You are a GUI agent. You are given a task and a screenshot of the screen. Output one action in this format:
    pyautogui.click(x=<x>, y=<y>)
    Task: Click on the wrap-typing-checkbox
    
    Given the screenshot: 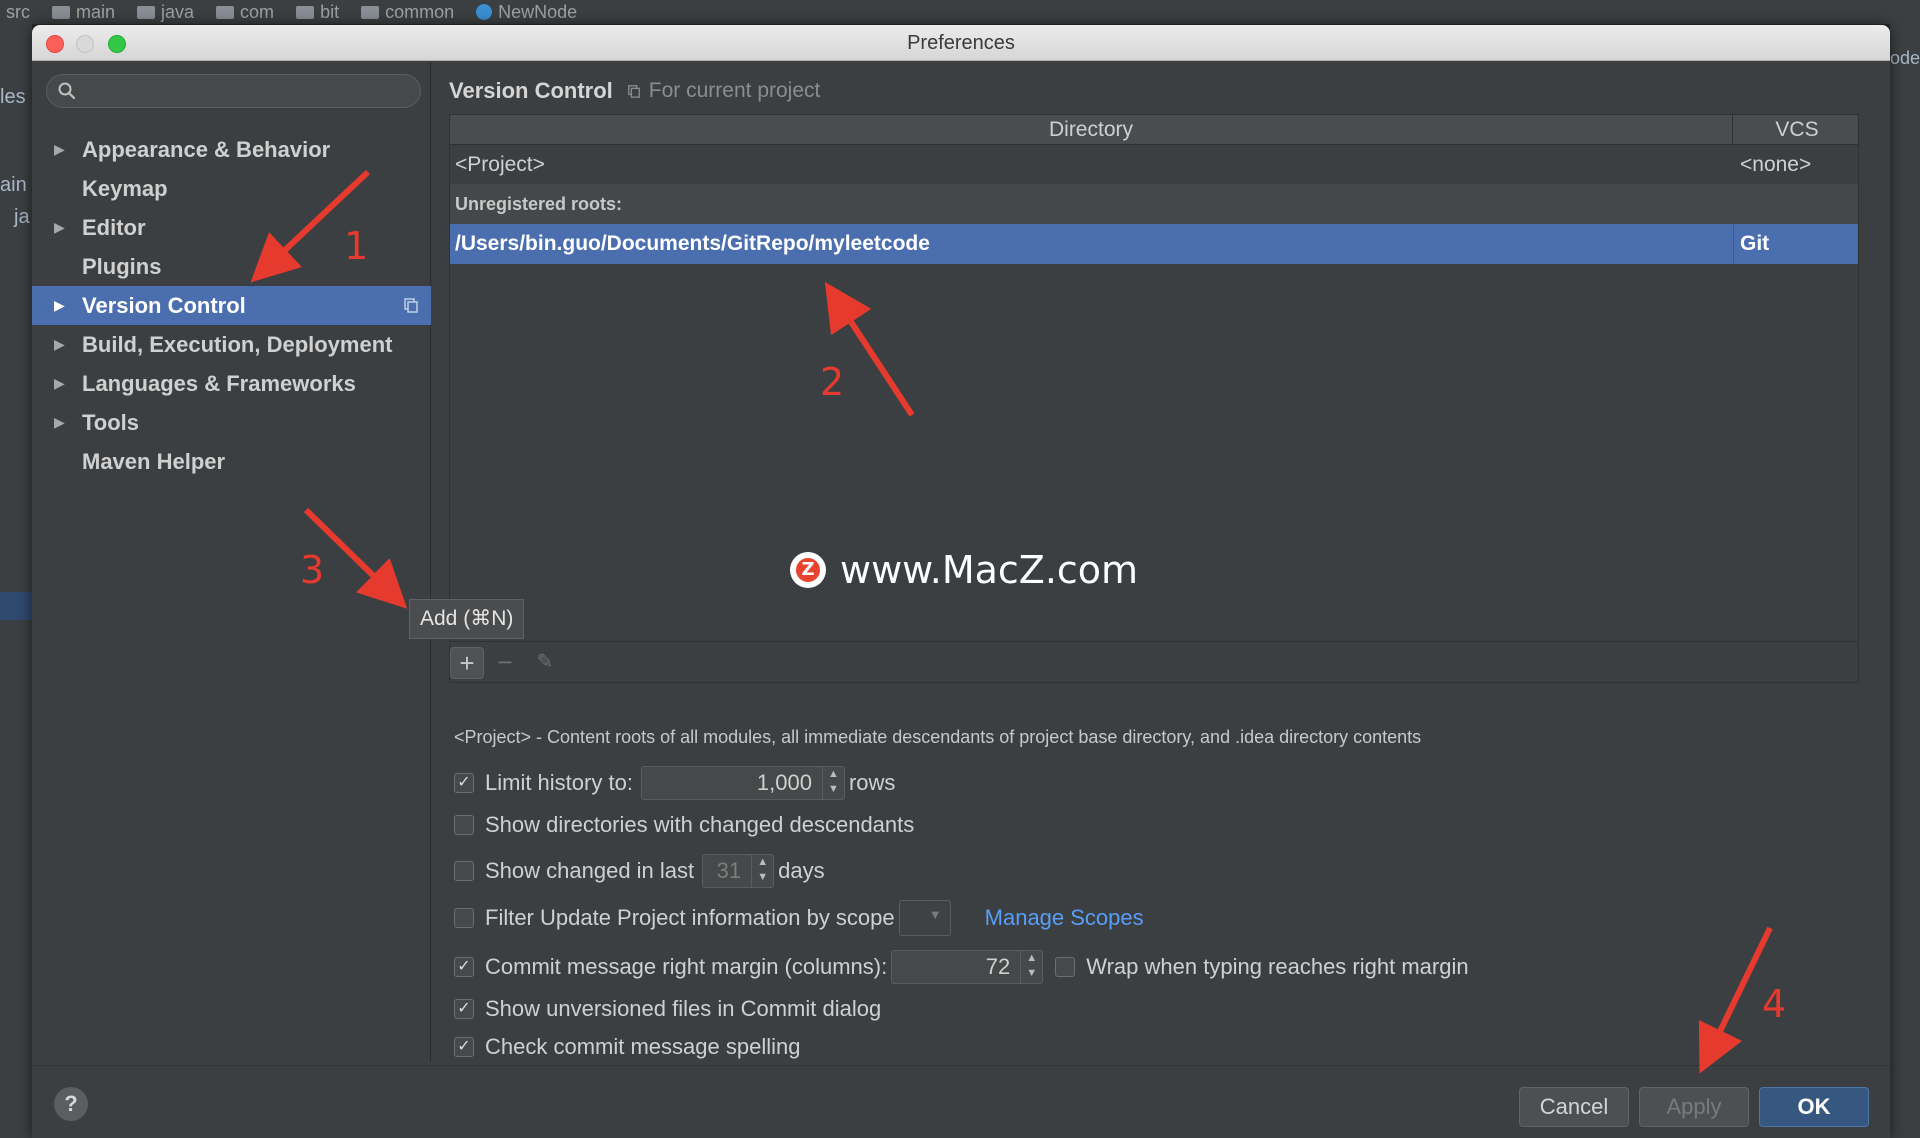 What is the action you would take?
    pyautogui.click(x=1065, y=967)
    